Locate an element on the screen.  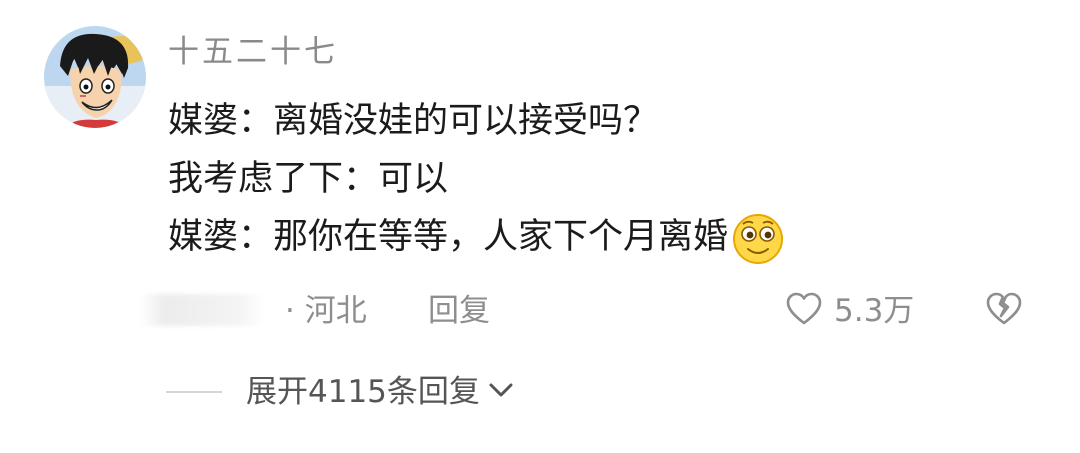
comment-line: 我考虑了下：可以 is located at coordinates (608, 179).